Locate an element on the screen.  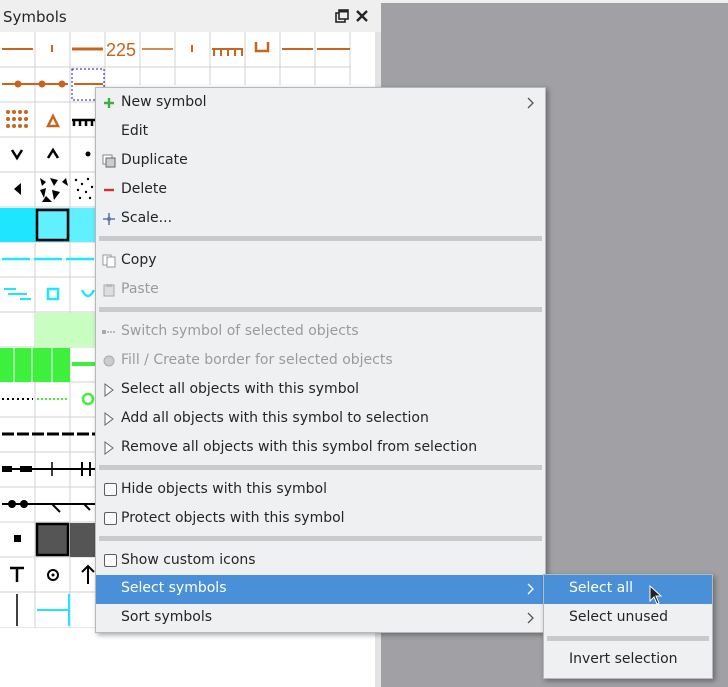
menu-item-label: Edit is located at coordinates (135, 131).